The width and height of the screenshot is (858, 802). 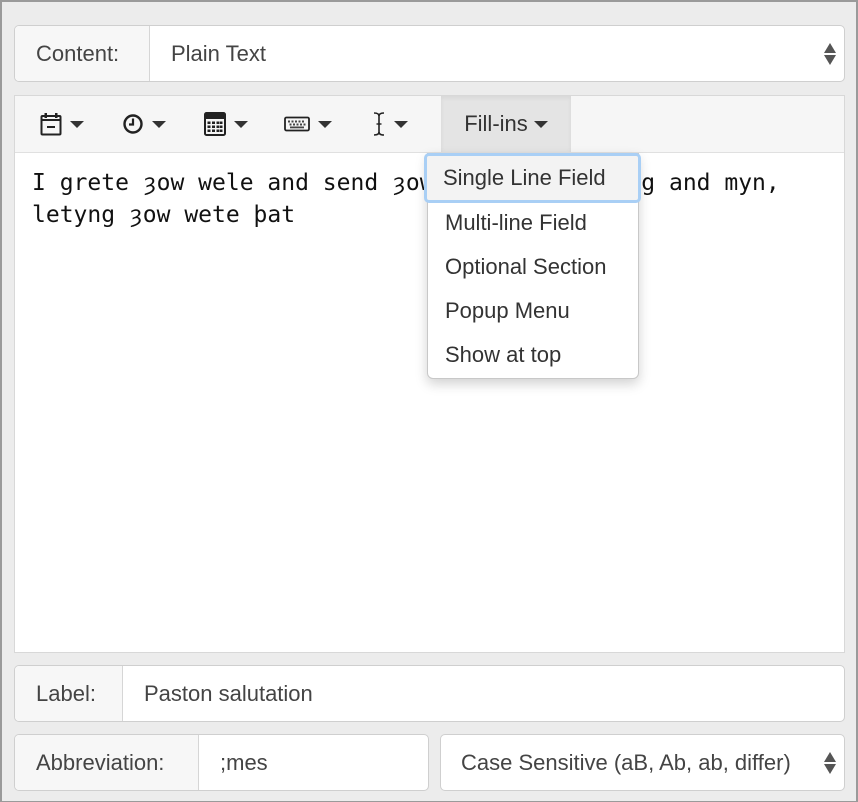 What do you see at coordinates (379, 124) in the screenshot?
I see `text-cursor-icon` at bounding box center [379, 124].